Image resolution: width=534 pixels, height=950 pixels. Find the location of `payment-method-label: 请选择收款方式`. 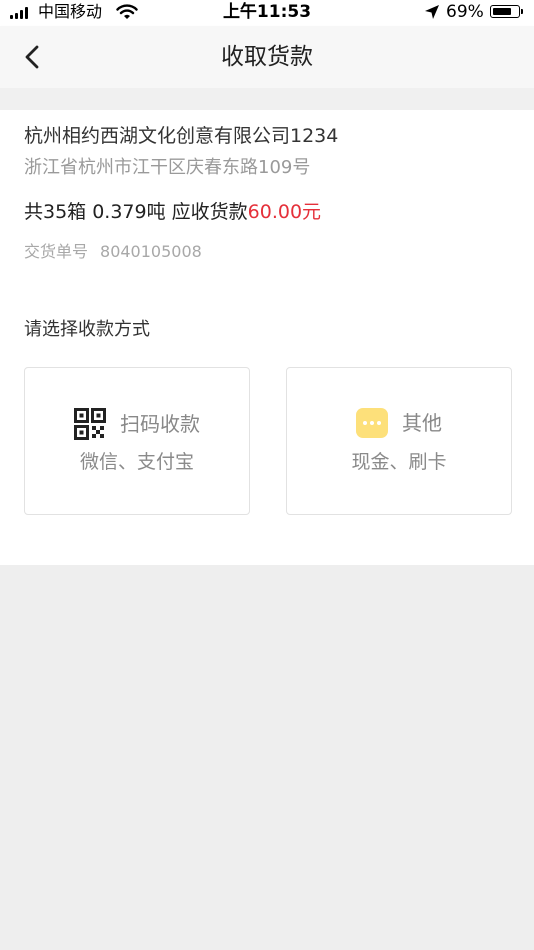

payment-method-label: 请选择收款方式 is located at coordinates (87, 329).